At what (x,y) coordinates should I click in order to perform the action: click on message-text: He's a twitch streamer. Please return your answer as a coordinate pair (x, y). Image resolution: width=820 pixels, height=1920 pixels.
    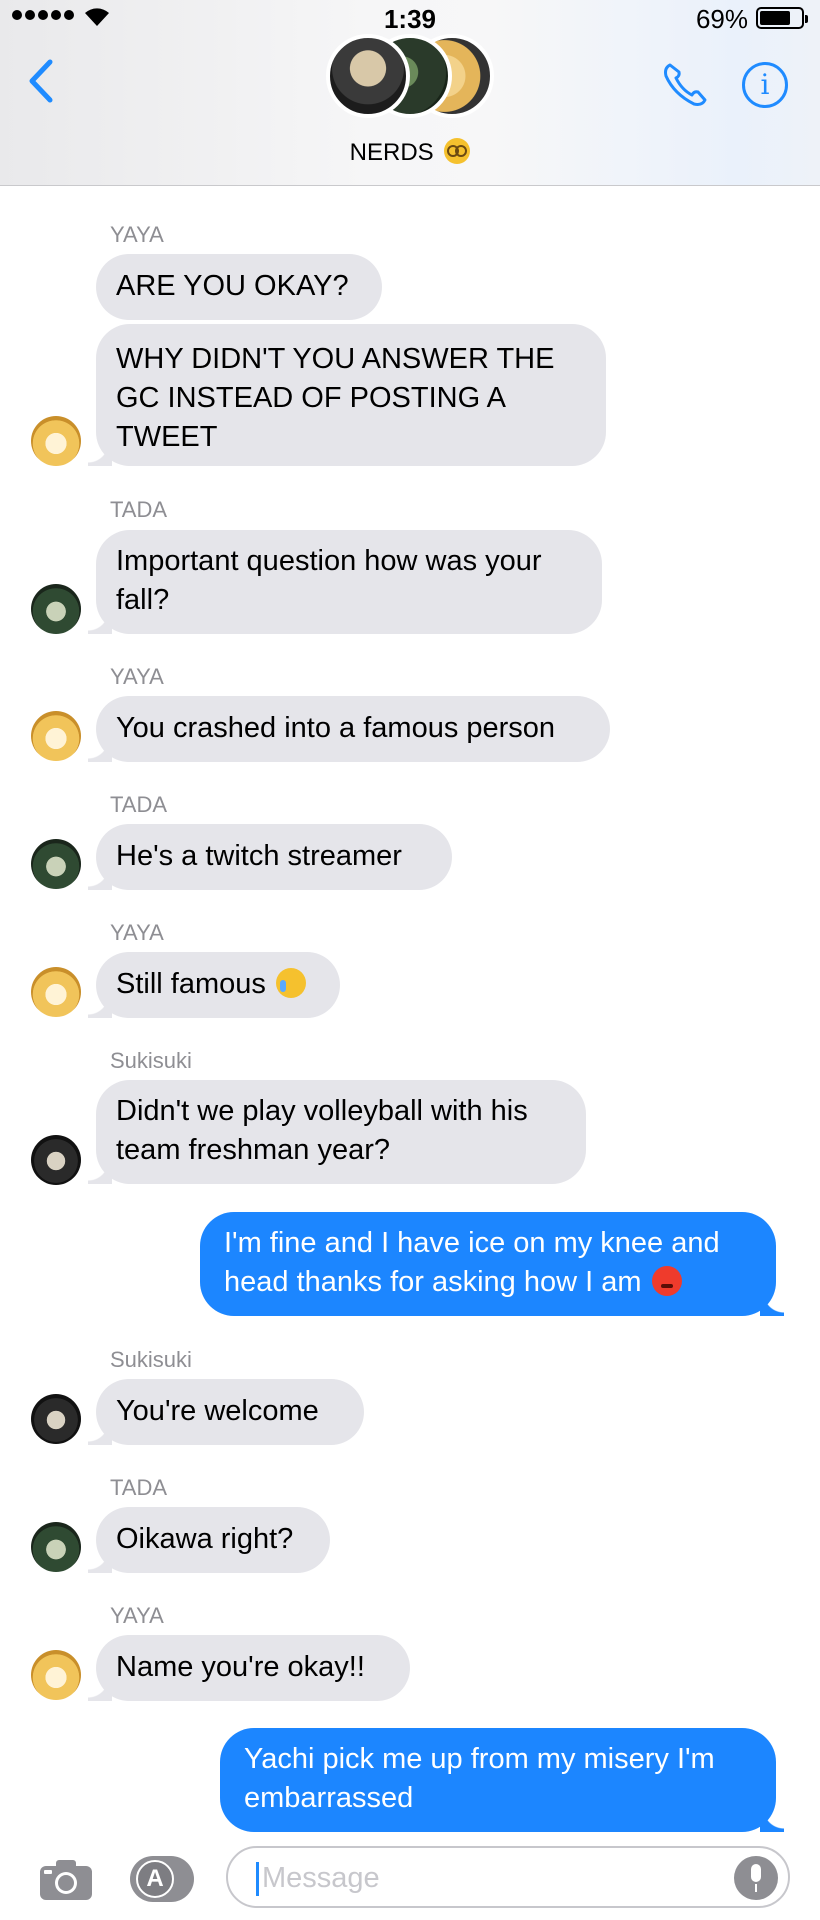
    Looking at the image, I should click on (259, 856).